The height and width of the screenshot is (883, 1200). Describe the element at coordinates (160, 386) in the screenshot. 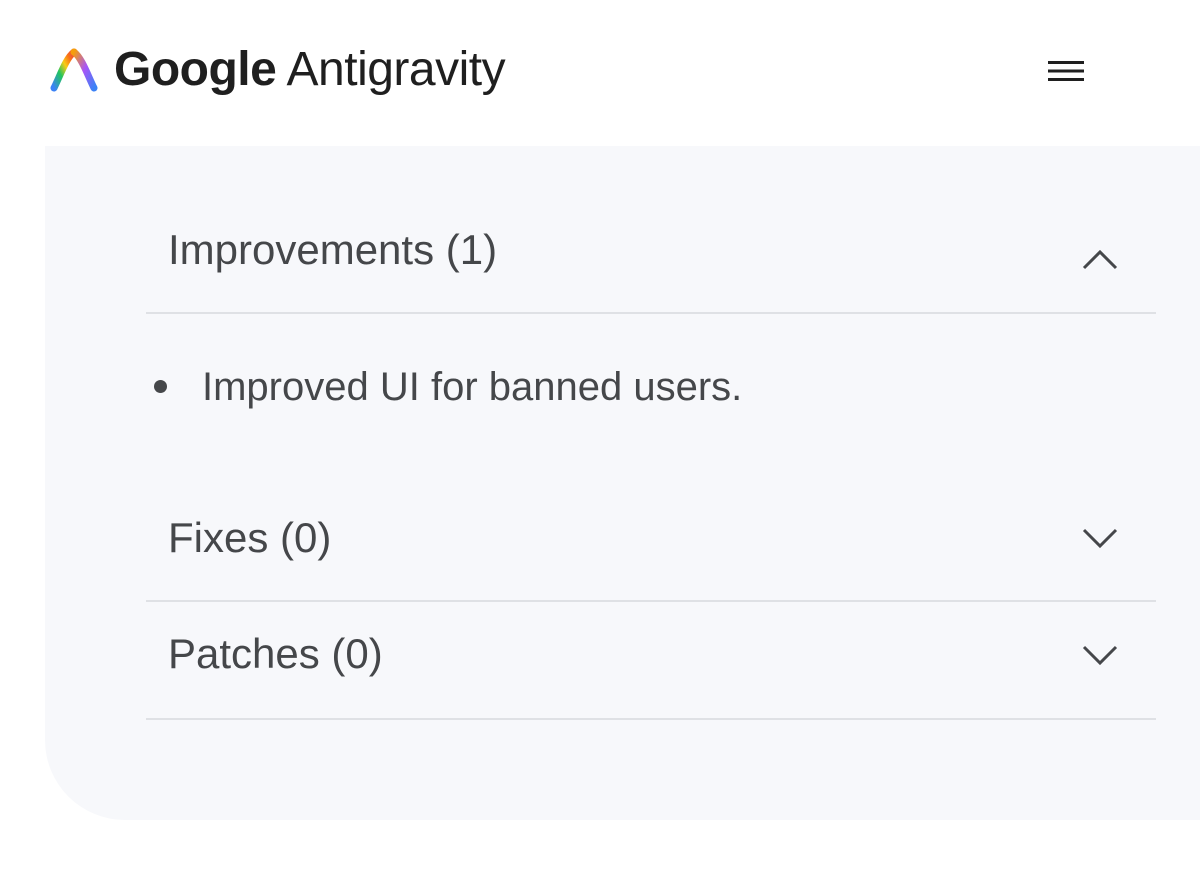

I see `bullet-point` at that location.